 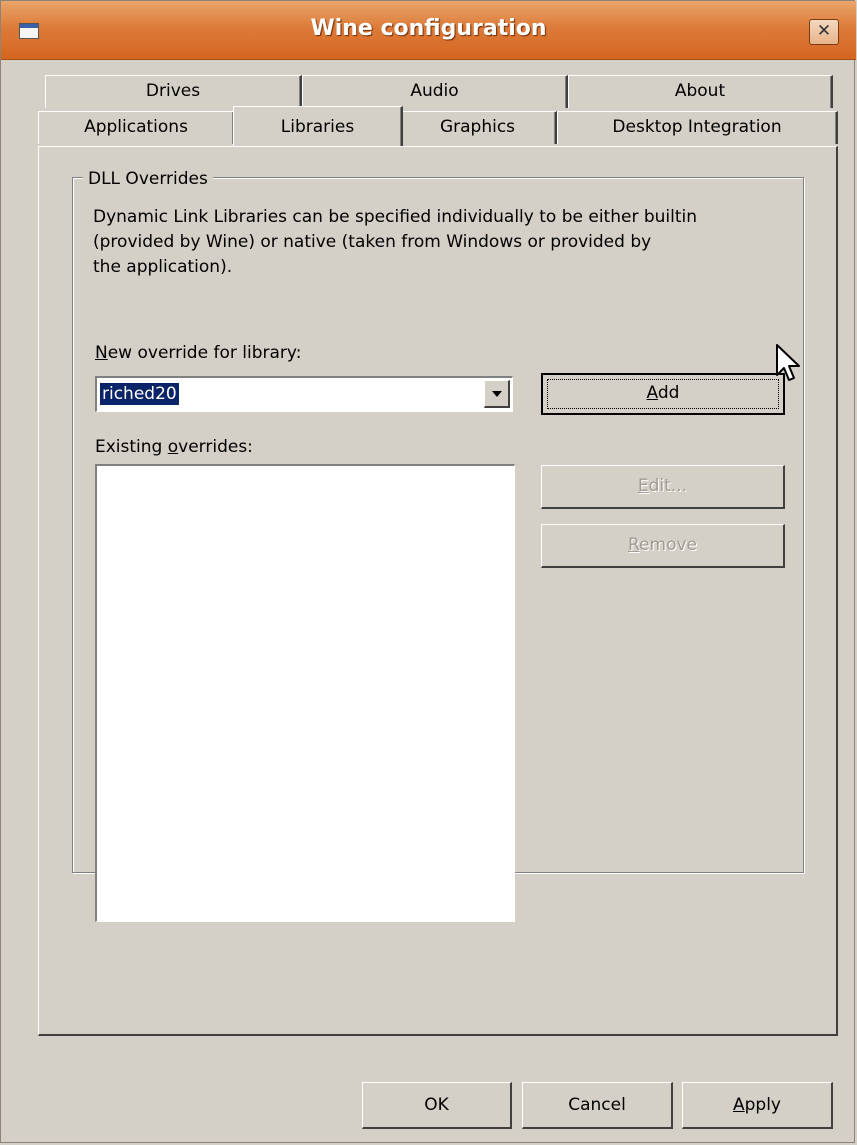 I want to click on dropdown-arrow-icon, so click(x=497, y=394).